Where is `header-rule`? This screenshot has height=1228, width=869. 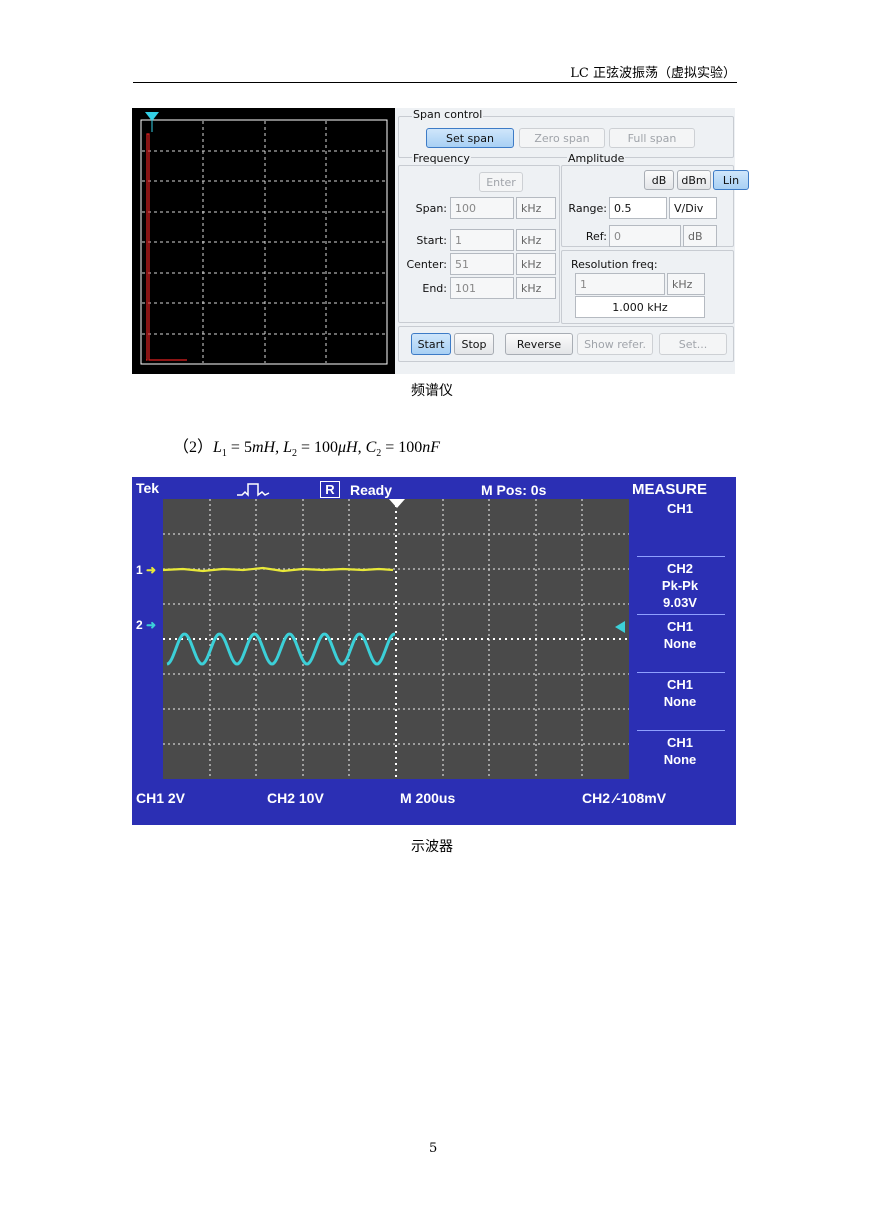
header-rule is located at coordinates (435, 82).